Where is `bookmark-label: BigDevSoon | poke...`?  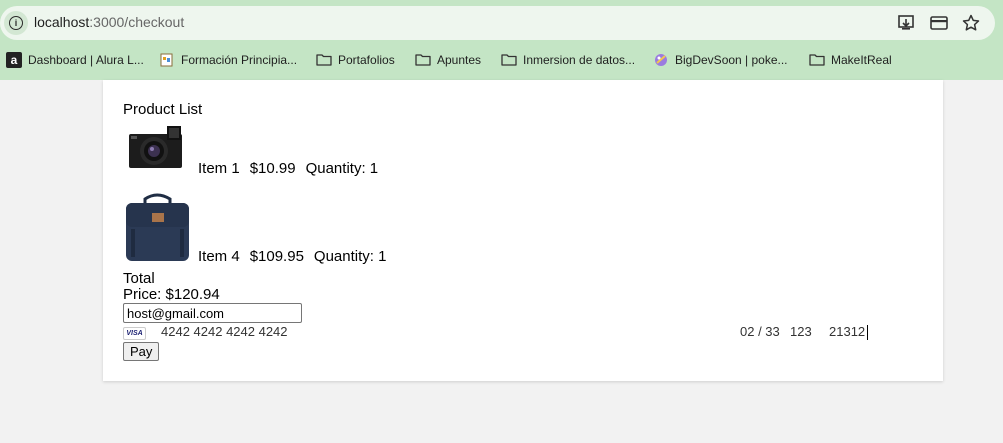
bookmark-label: BigDevSoon | poke... is located at coordinates (731, 60).